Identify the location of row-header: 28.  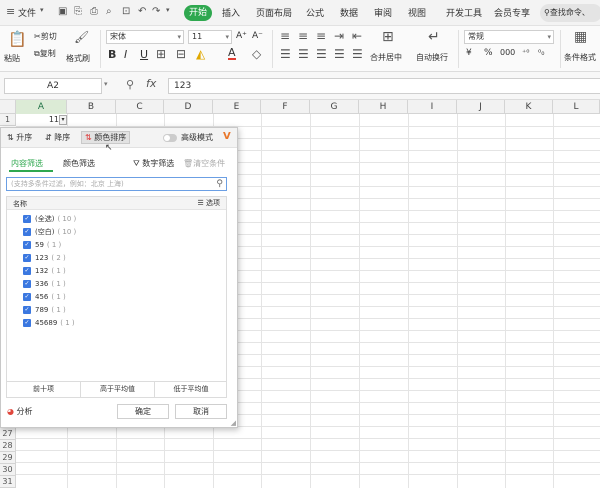
(8, 446).